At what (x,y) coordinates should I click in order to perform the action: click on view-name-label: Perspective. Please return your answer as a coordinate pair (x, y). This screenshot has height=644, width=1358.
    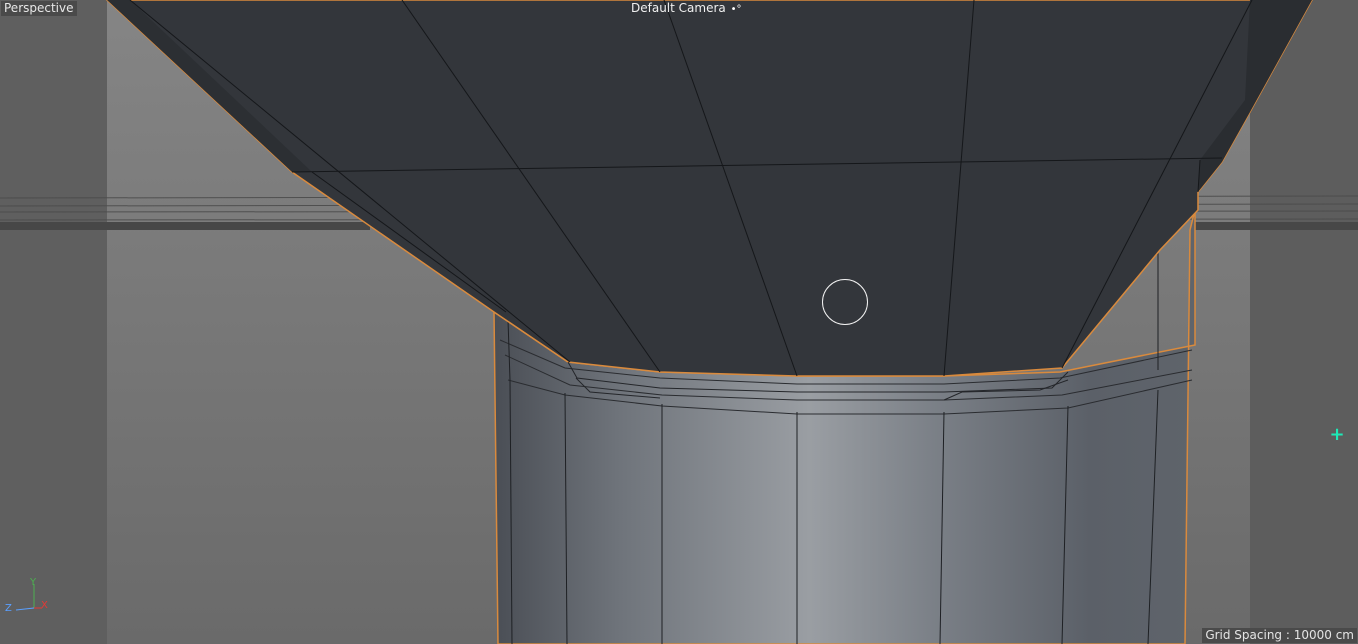
    Looking at the image, I should click on (39, 8).